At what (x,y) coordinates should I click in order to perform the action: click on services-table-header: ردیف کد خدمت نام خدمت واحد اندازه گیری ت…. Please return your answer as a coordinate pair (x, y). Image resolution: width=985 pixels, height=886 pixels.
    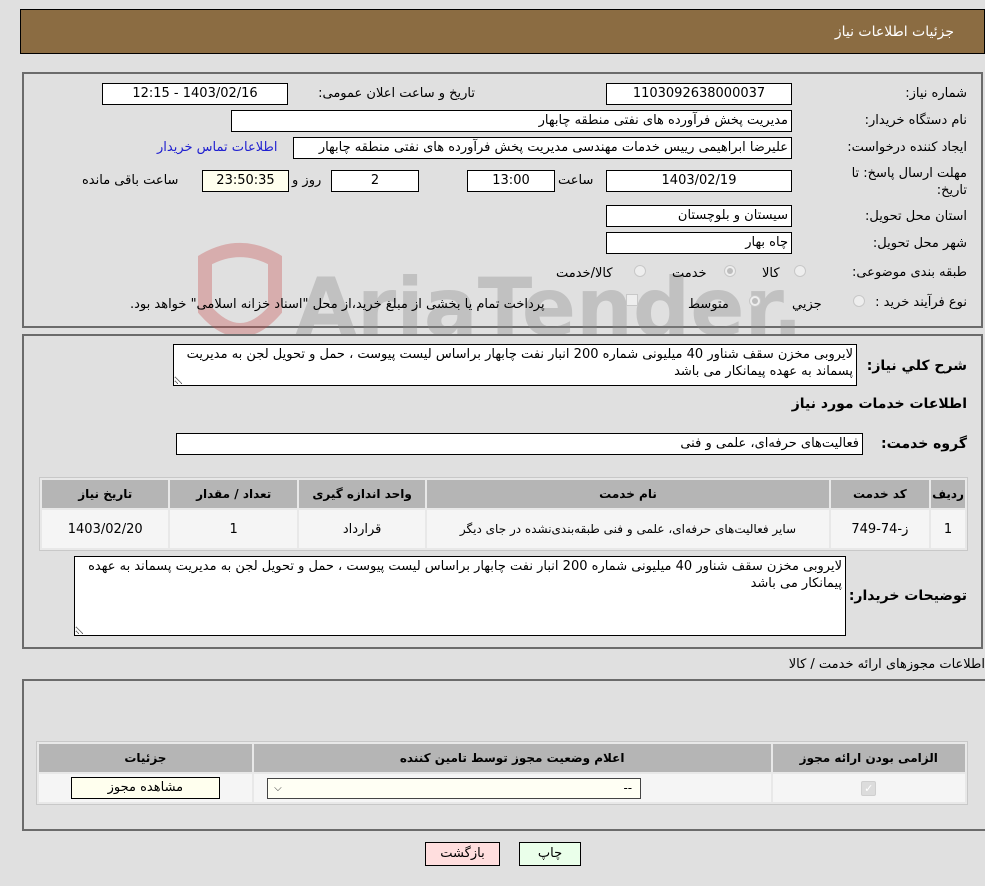
    Looking at the image, I should click on (503, 494).